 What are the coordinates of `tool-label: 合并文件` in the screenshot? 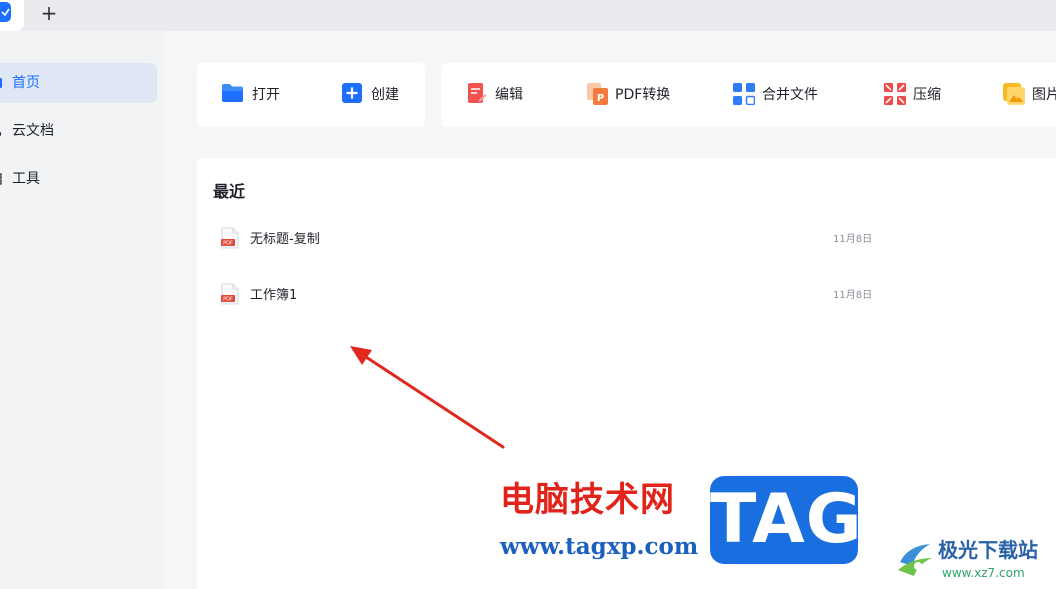 It's located at (790, 95).